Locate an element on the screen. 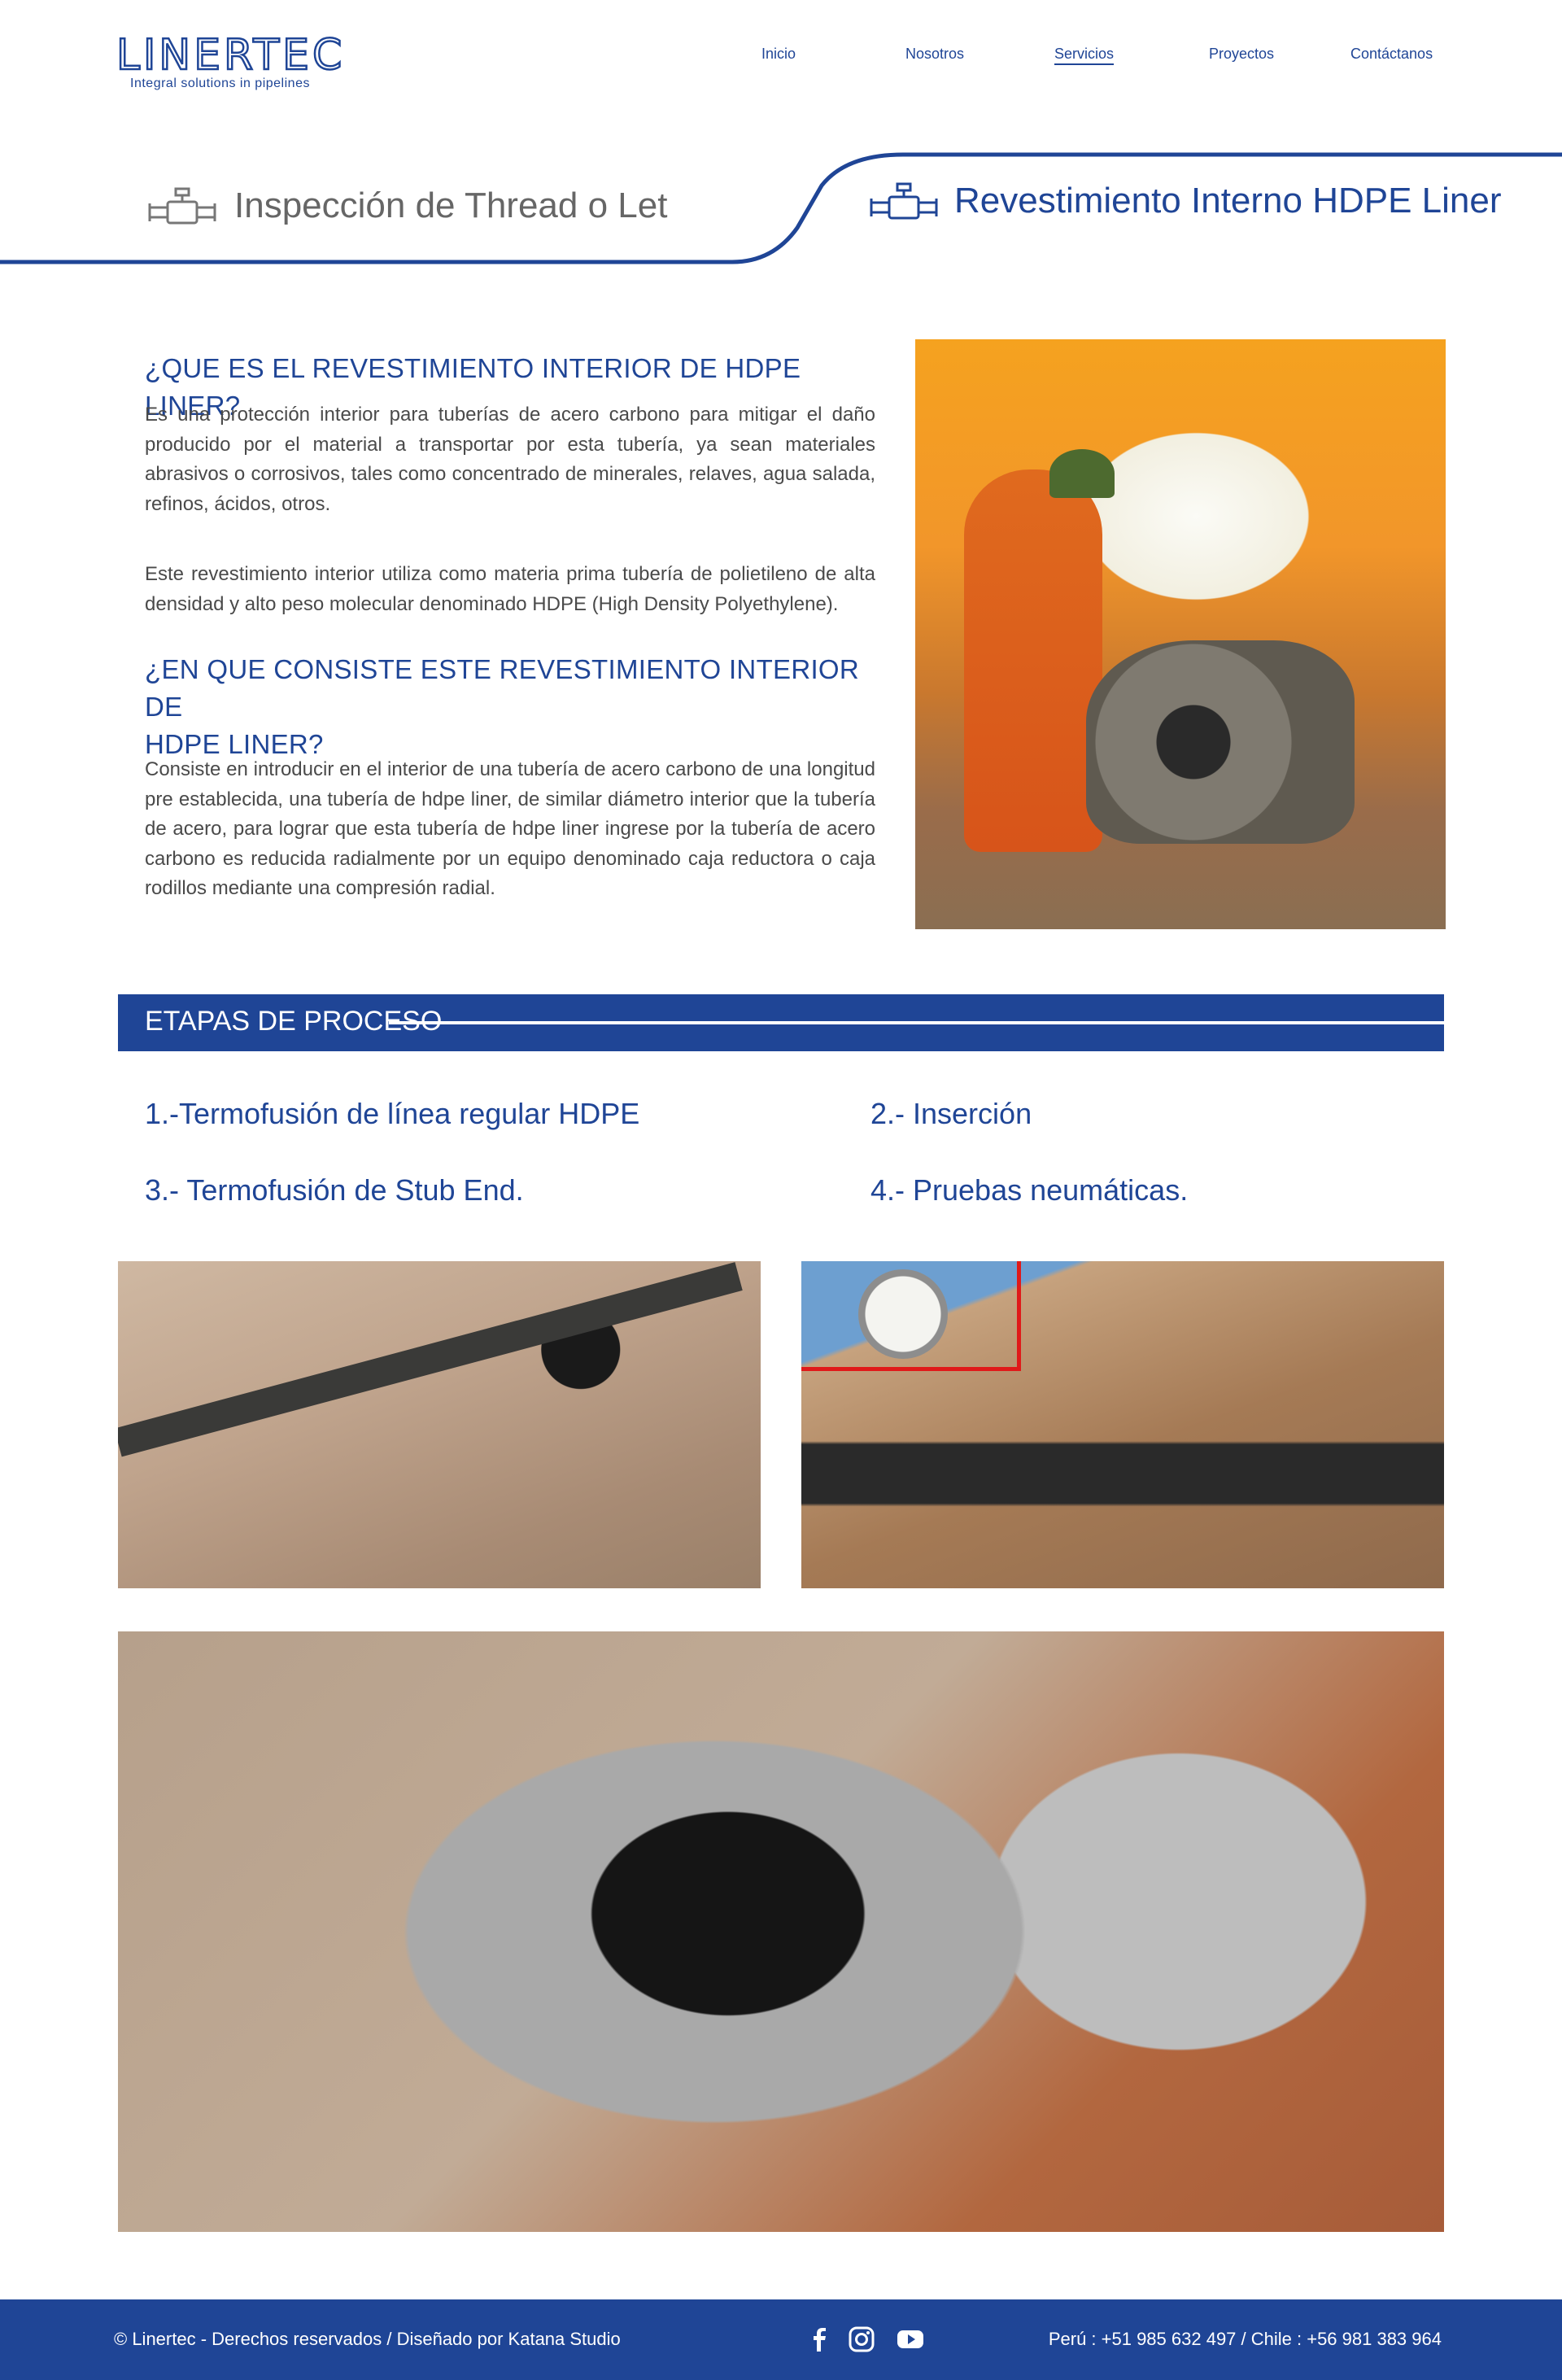  nav-servicios: Servicios is located at coordinates (1084, 56).